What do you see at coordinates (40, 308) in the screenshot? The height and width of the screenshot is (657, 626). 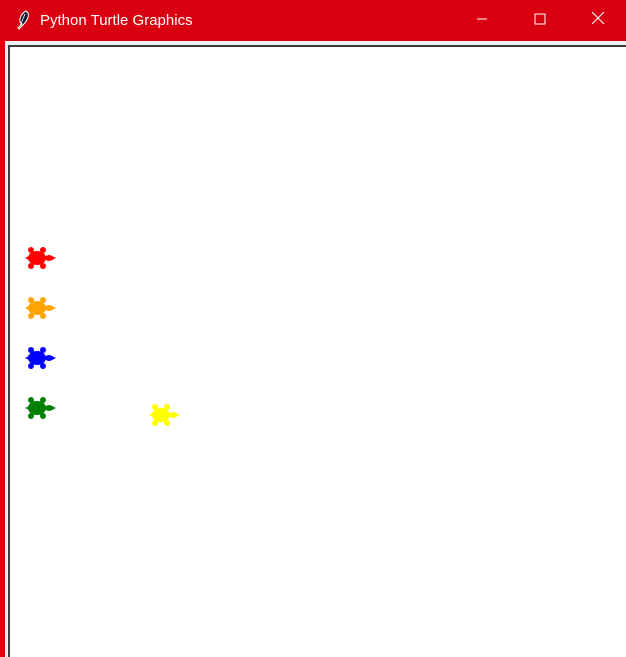 I see `turtle-orange` at bounding box center [40, 308].